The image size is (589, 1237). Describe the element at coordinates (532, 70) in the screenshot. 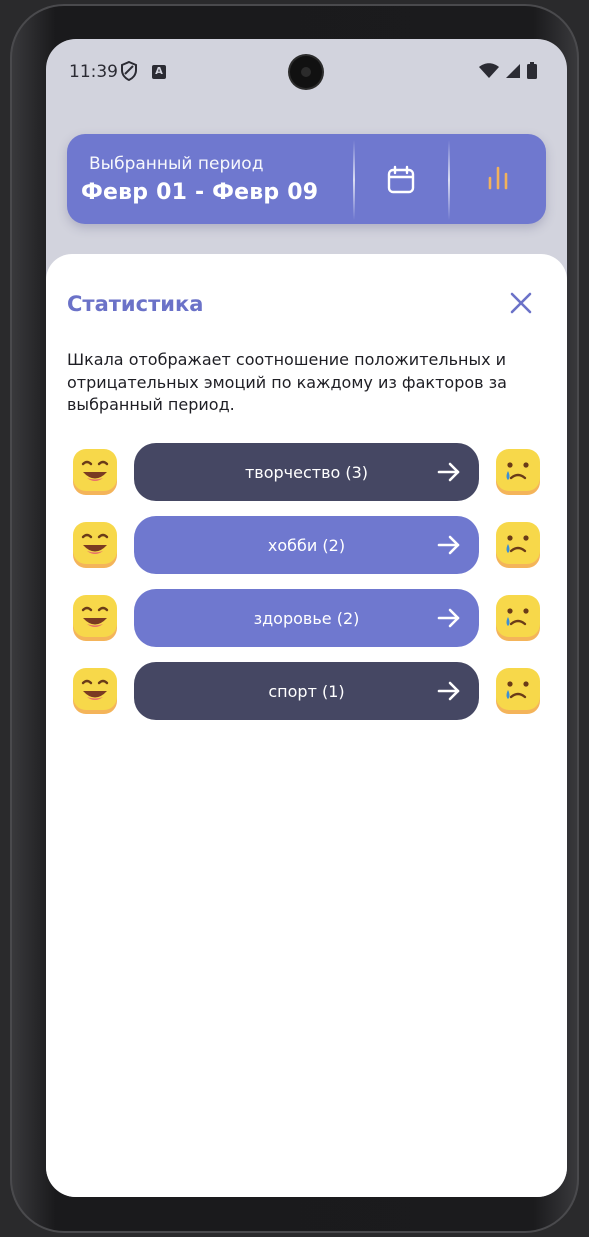

I see `battery-icon` at that location.